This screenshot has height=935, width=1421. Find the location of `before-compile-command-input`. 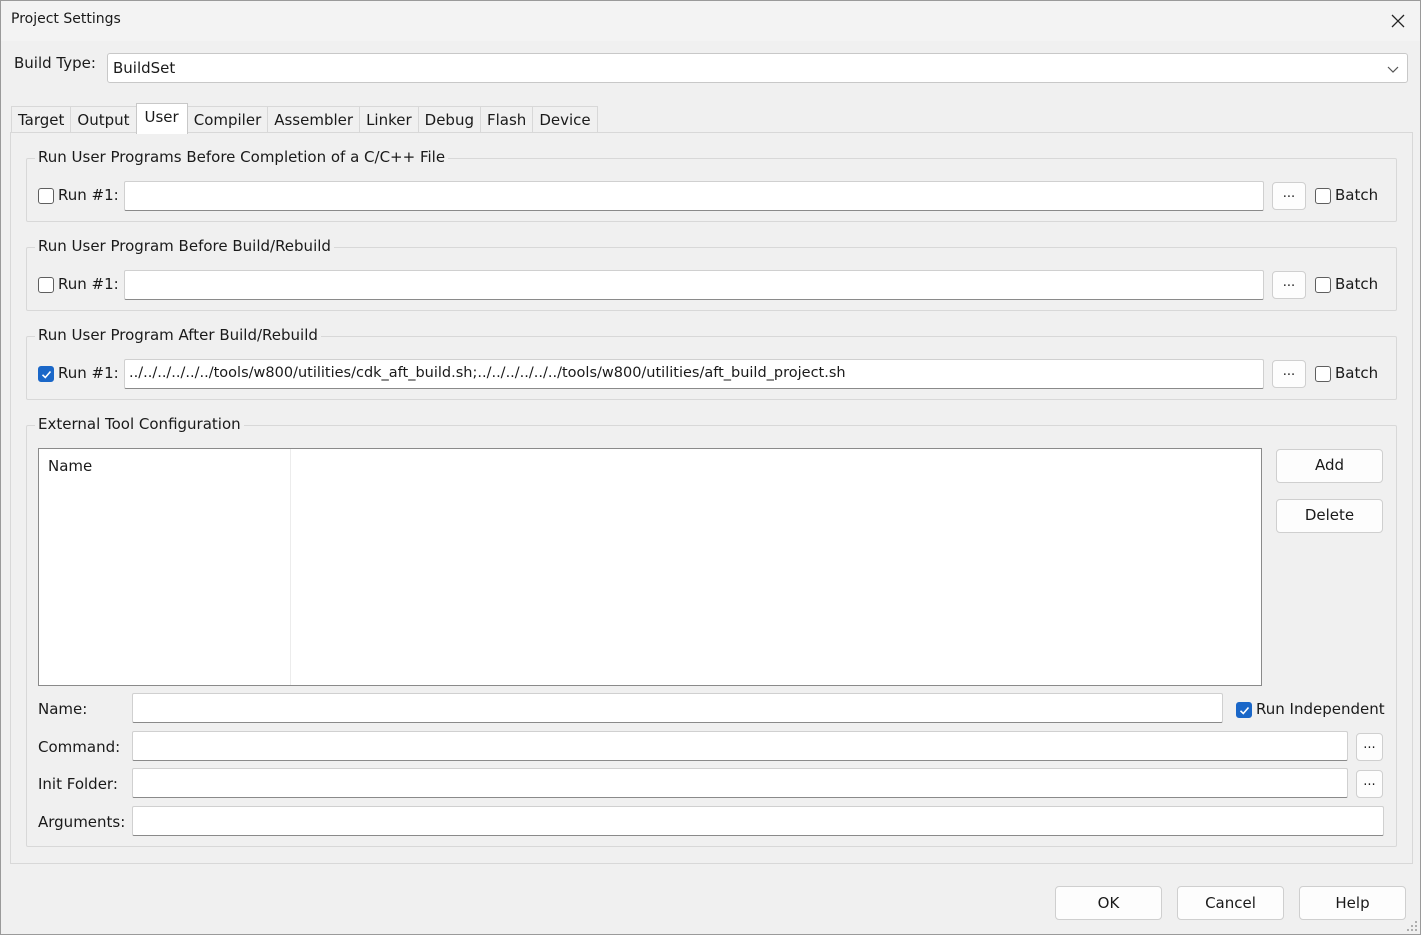

before-compile-command-input is located at coordinates (694, 196).